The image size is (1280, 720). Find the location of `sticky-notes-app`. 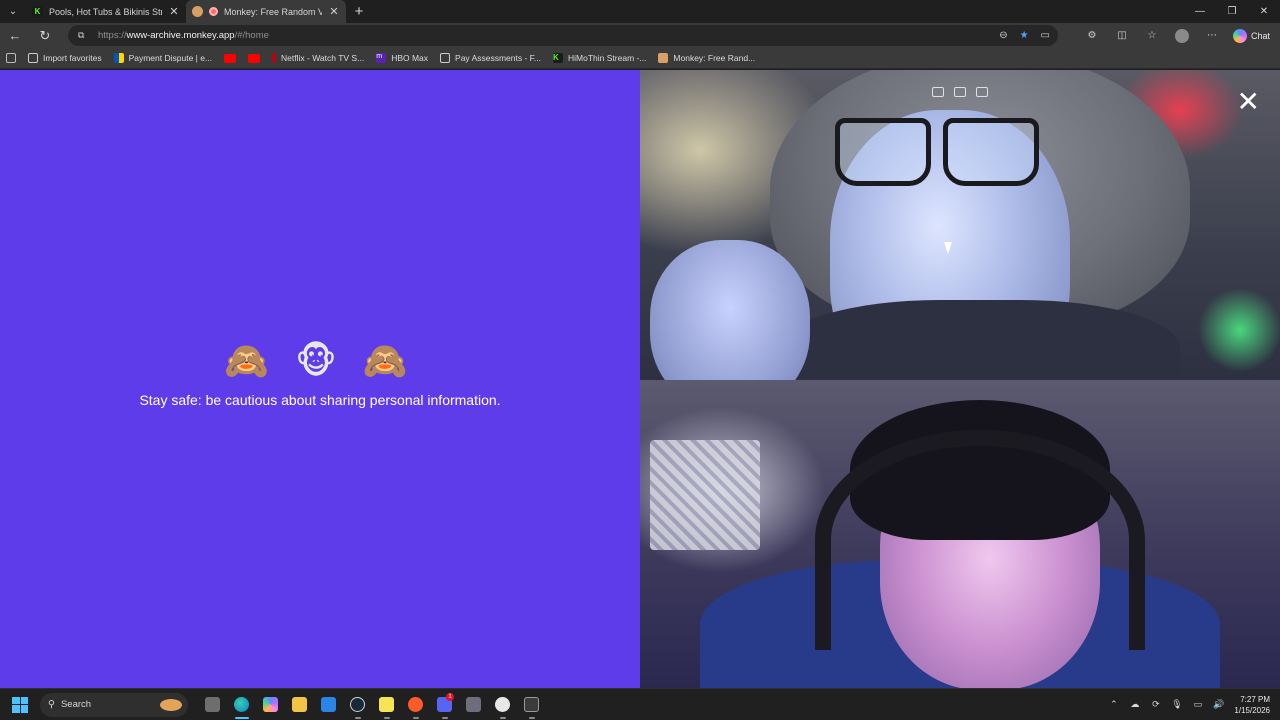

sticky-notes-app is located at coordinates (386, 704).